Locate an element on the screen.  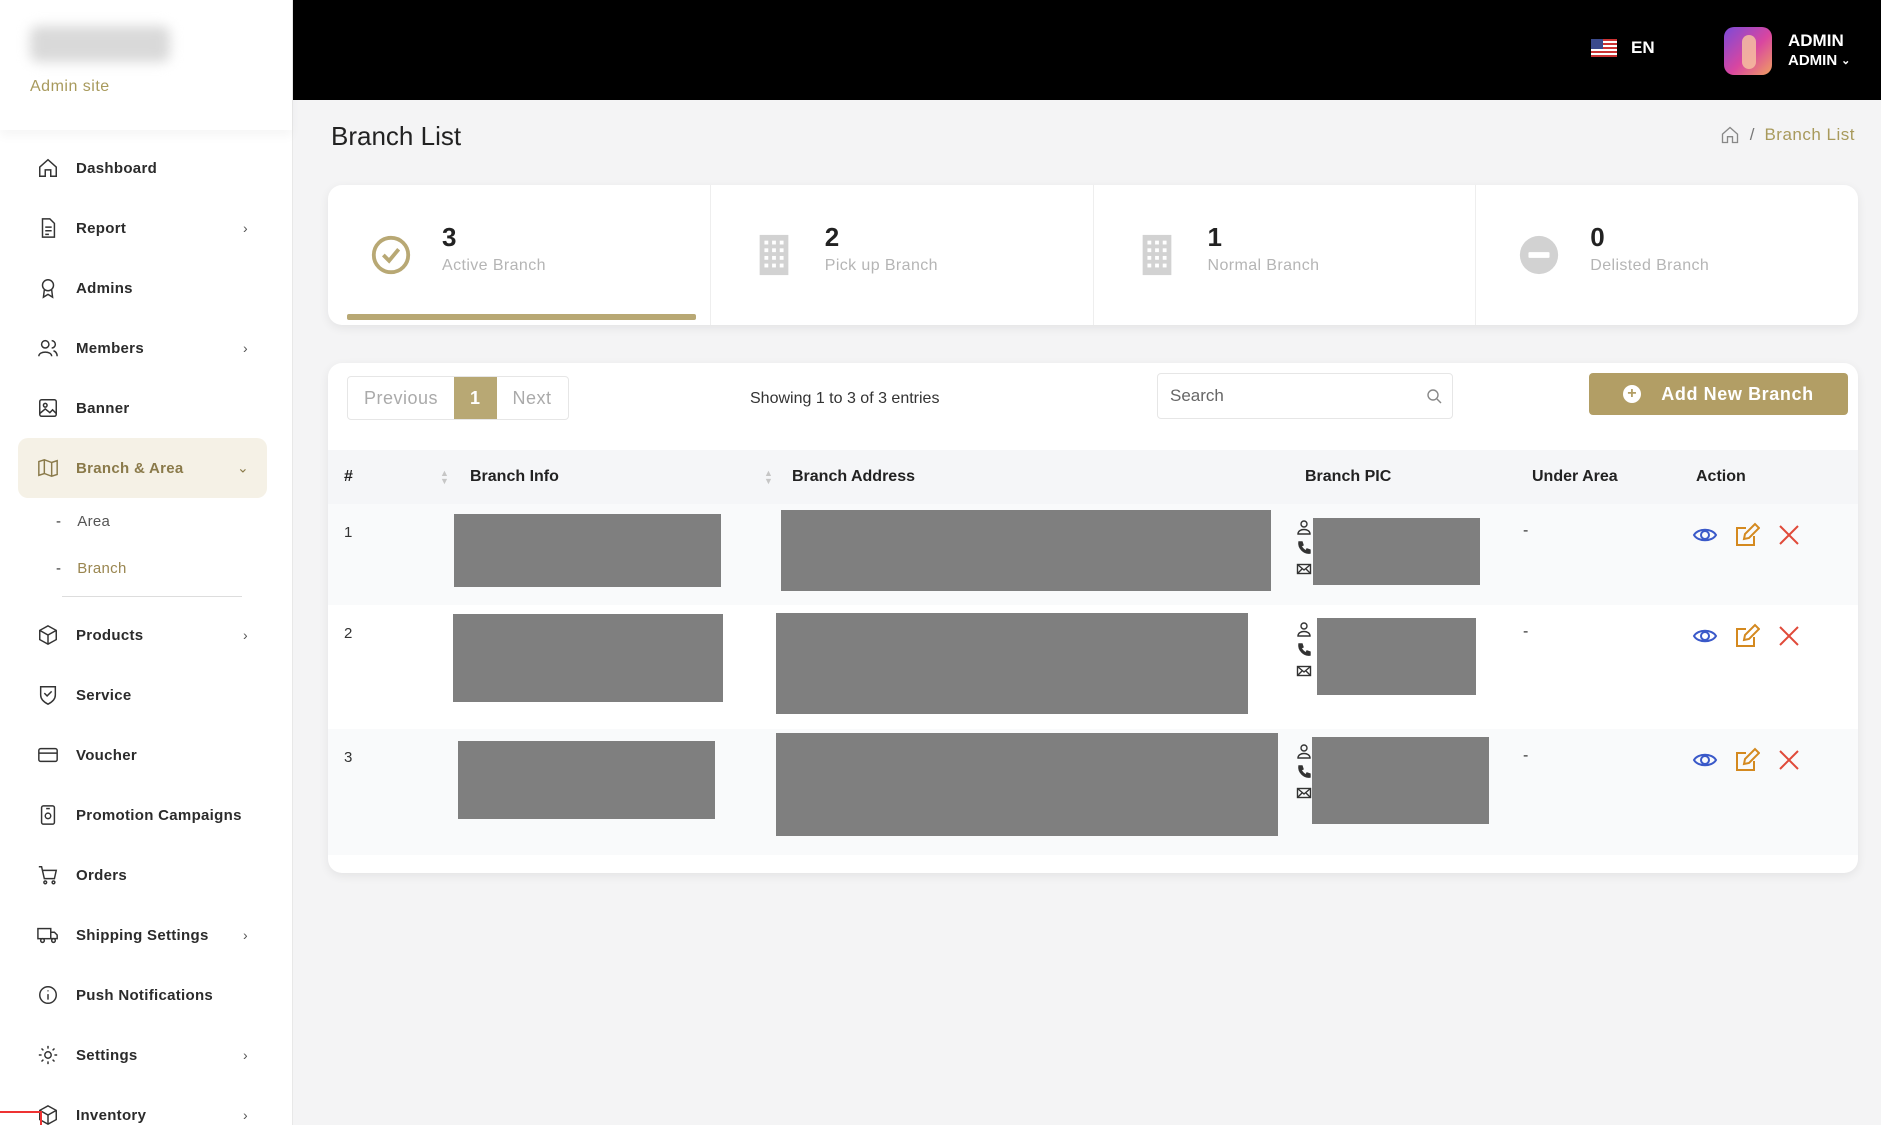
stat-text: 1 Normal Branch is located at coordinates (1264, 249).